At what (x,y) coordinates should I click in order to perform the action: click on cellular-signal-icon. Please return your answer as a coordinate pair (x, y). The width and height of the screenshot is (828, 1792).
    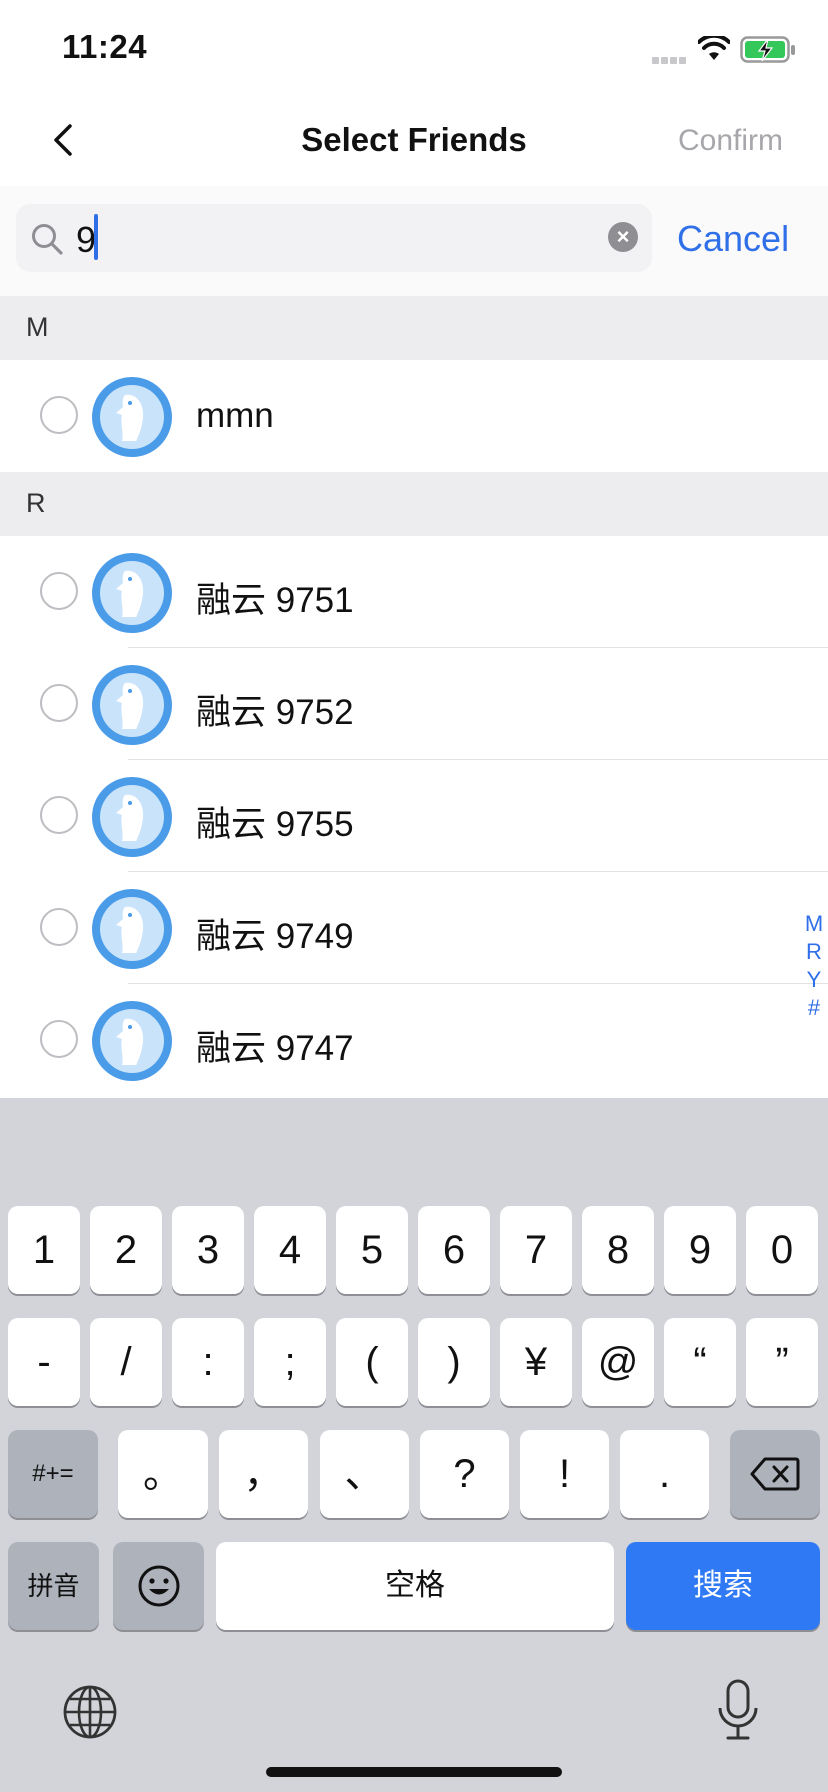
    Looking at the image, I should click on (671, 57).